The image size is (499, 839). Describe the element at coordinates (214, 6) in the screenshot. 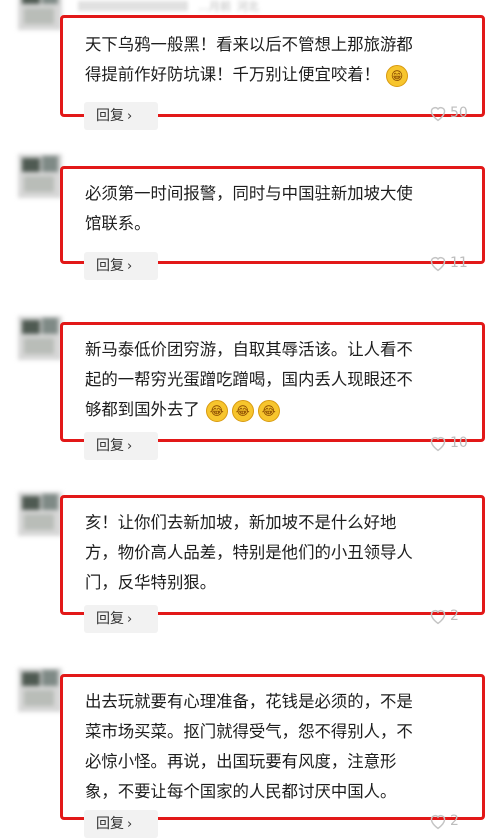

I see `timestamp: …月前` at that location.